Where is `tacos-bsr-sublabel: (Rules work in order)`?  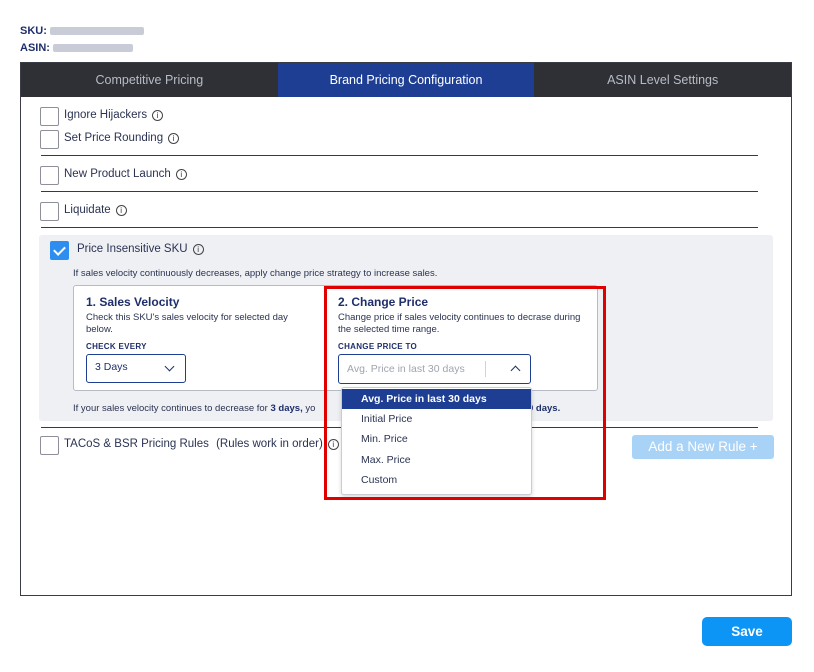 tacos-bsr-sublabel: (Rules work in order) is located at coordinates (269, 444).